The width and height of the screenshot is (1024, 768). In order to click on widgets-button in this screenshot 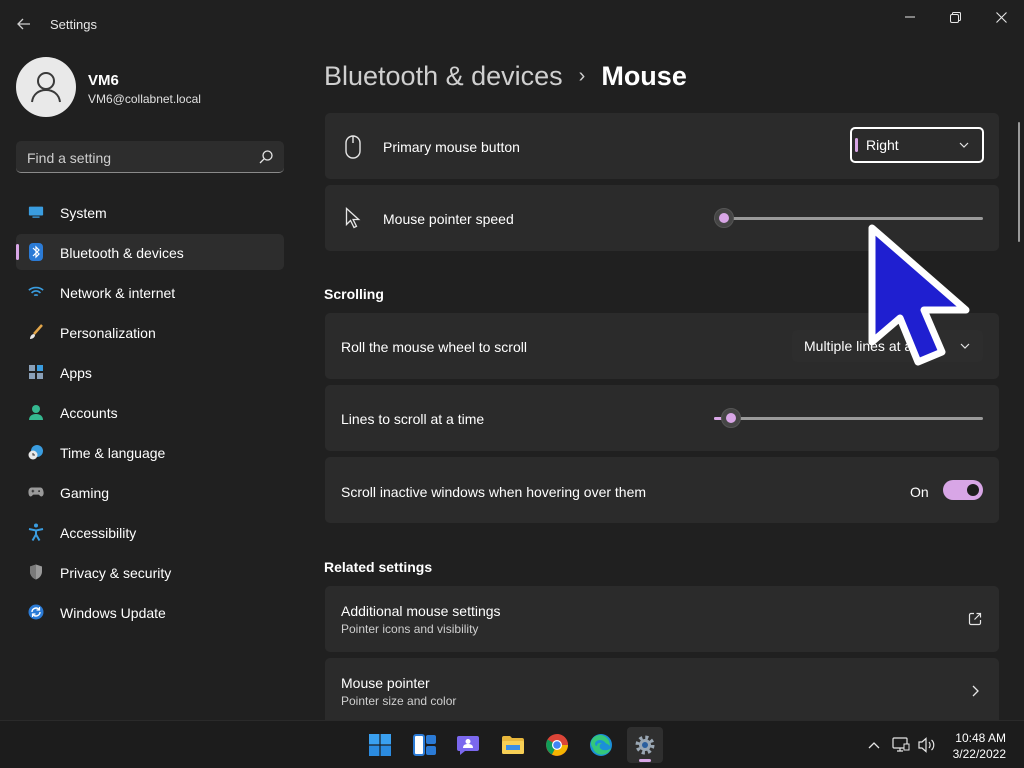, I will do `click(425, 745)`.